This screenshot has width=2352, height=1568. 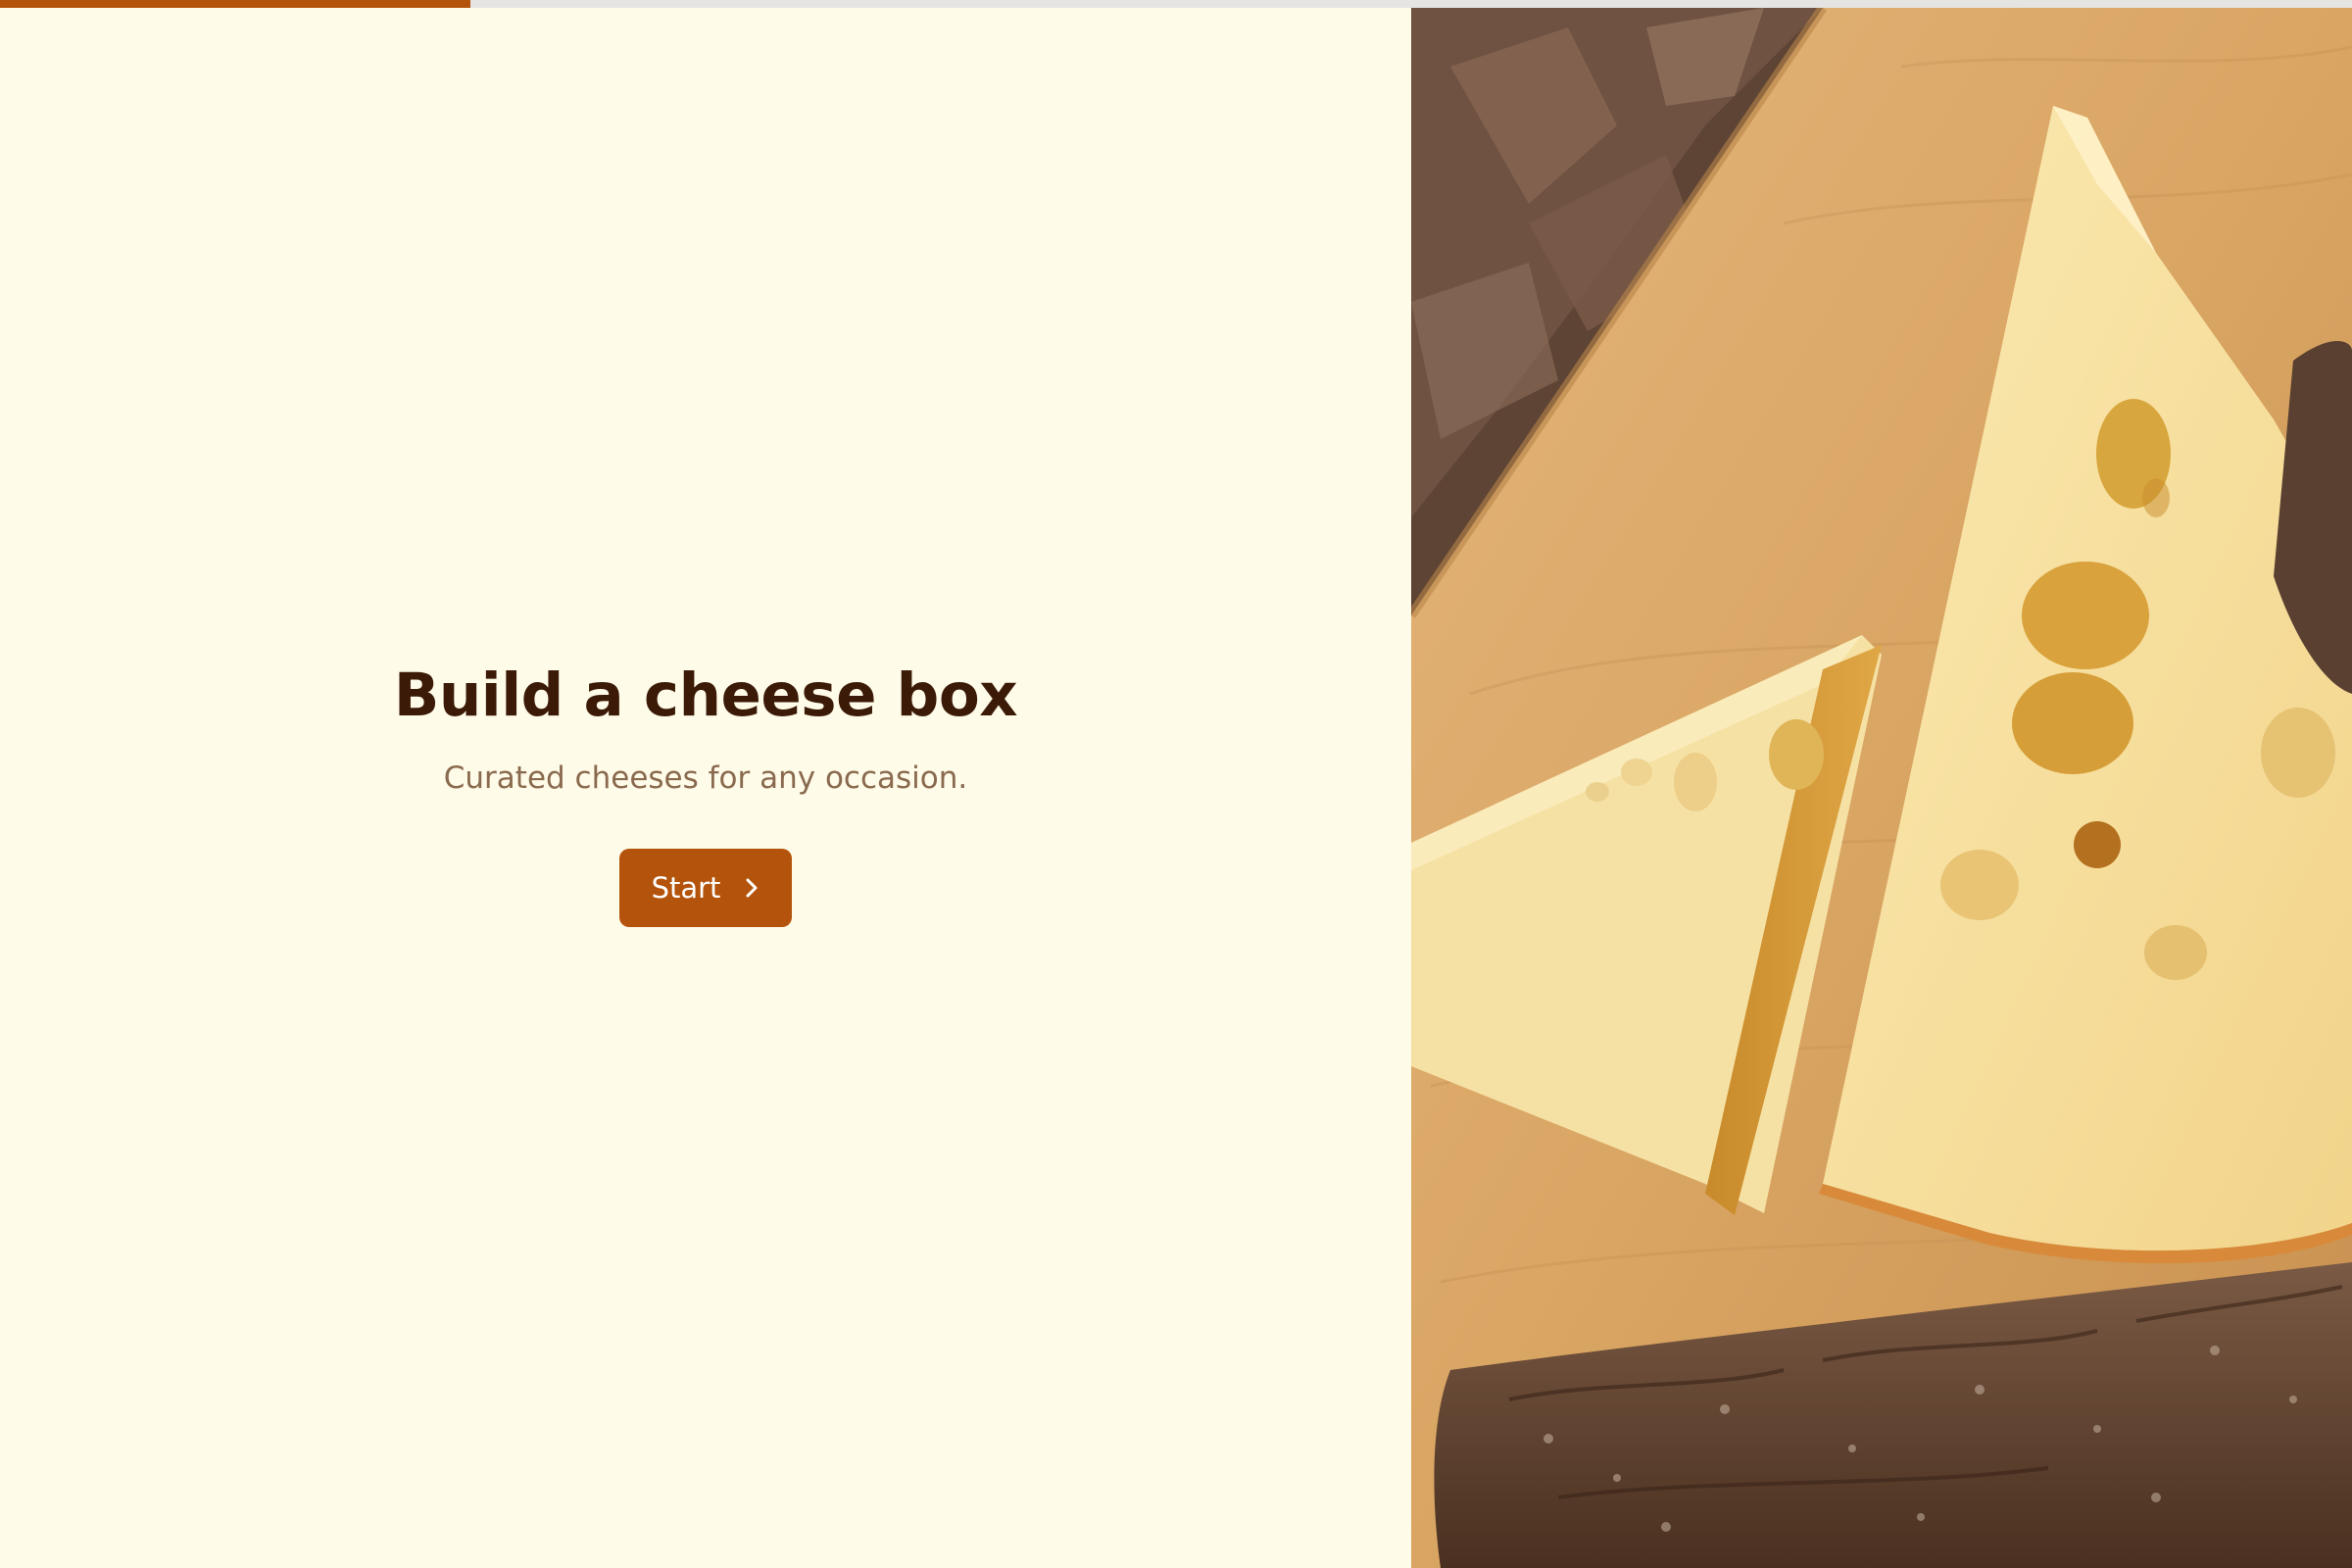 What do you see at coordinates (752, 888) in the screenshot?
I see `chevron-right-icon` at bounding box center [752, 888].